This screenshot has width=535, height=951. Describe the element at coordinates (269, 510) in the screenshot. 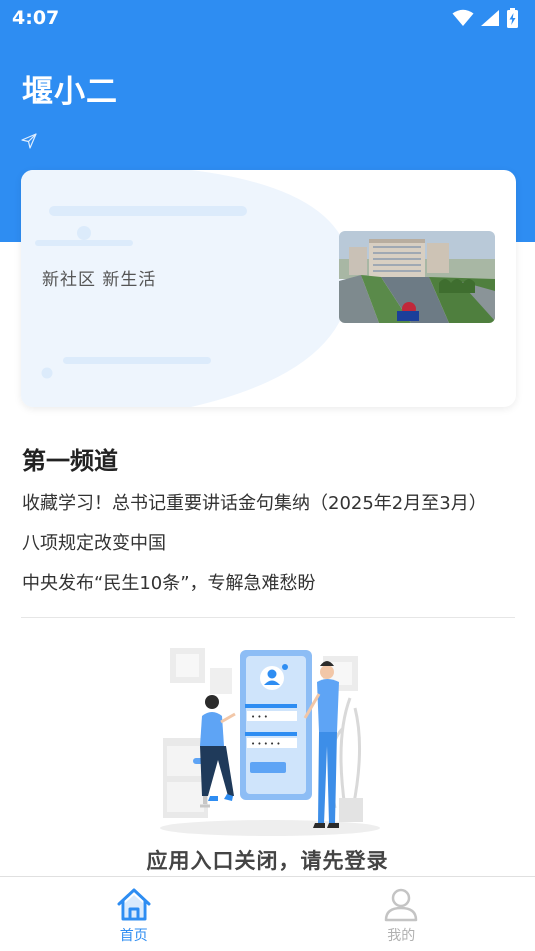

I see `news-item: 收藏学习！总书记重要讲话金句集纳（2025年2月至3月）` at that location.